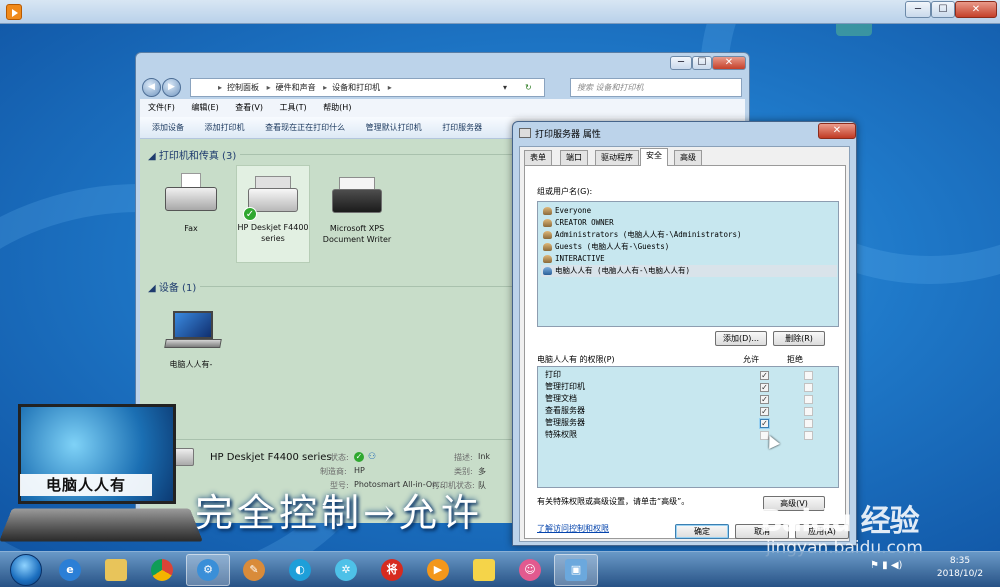 The height and width of the screenshot is (587, 1000). Describe the element at coordinates (837, 131) in the screenshot. I see `dialog-close-button: ✕` at that location.